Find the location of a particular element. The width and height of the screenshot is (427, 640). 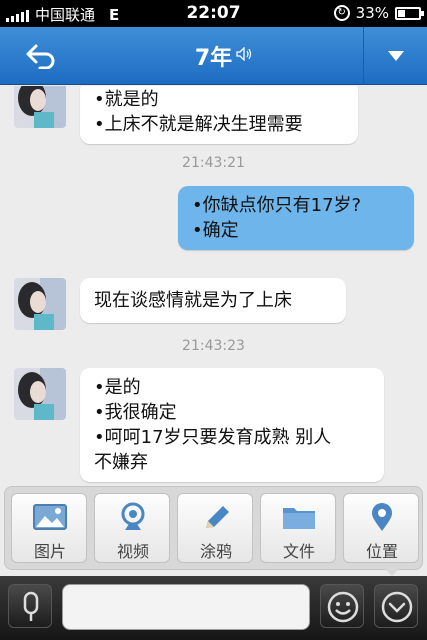

message-bubble: 现在谈感情就是为了上床 is located at coordinates (213, 300).